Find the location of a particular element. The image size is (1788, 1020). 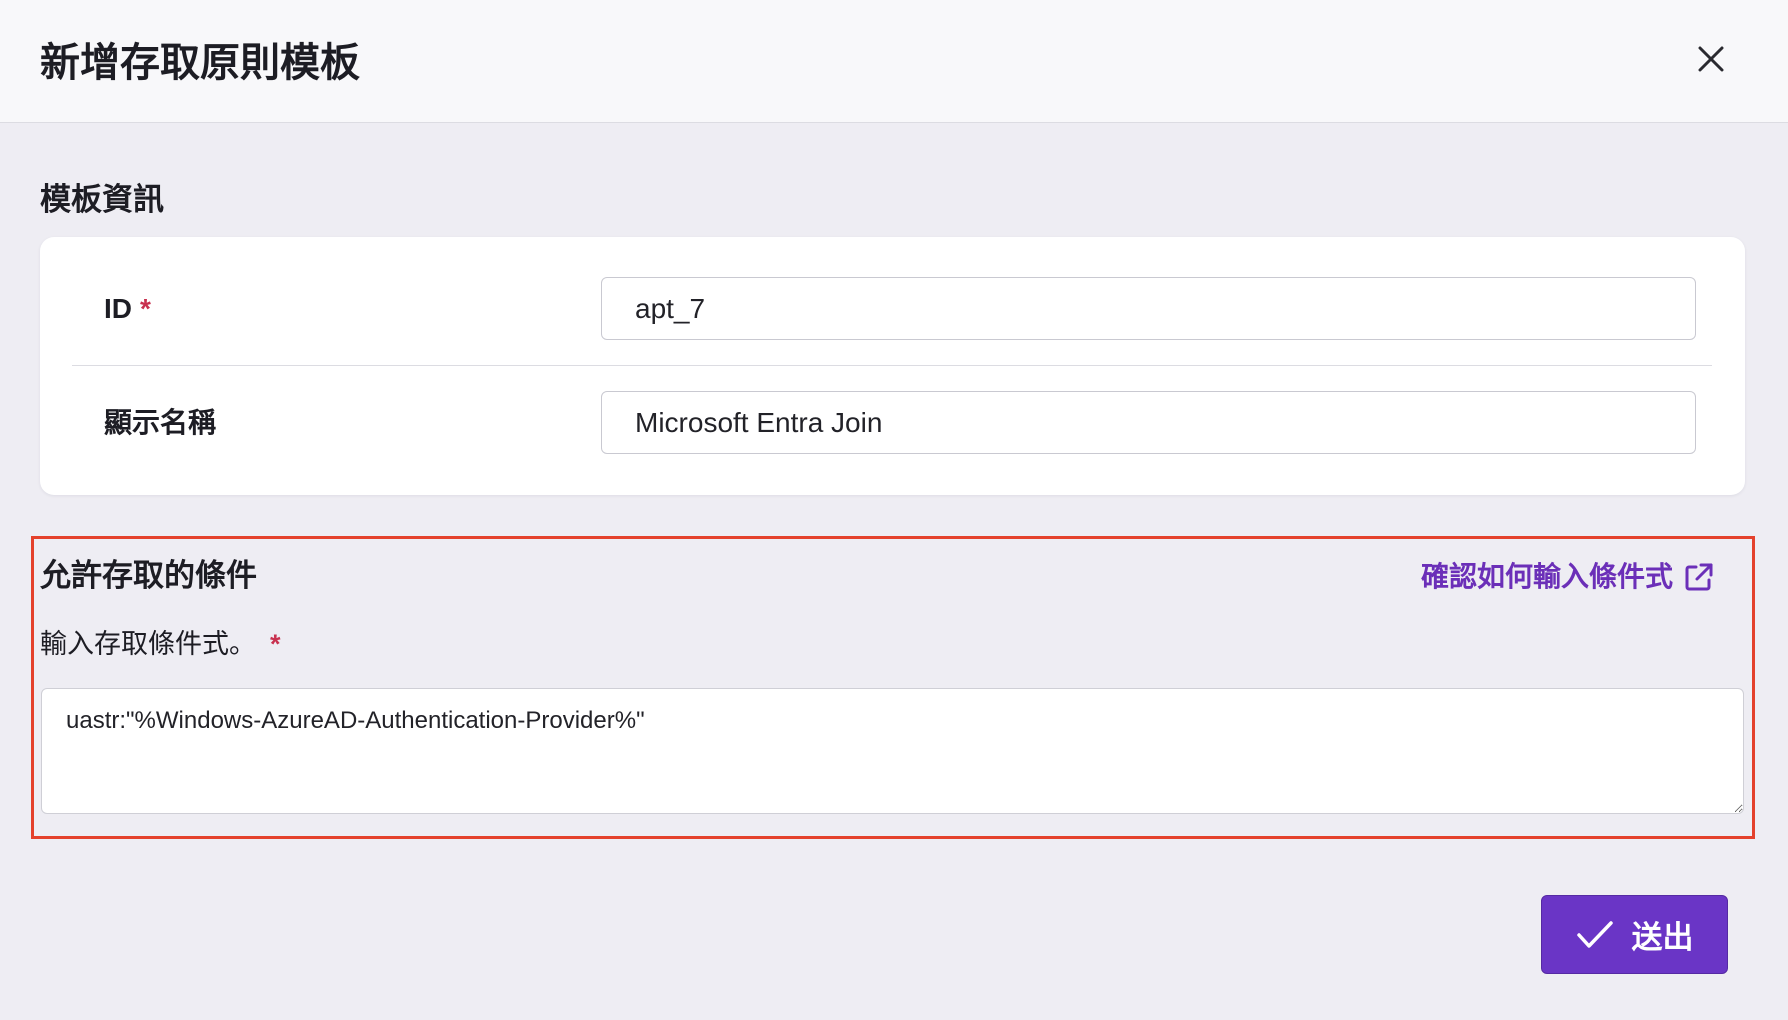

external-link-icon is located at coordinates (1699, 576).